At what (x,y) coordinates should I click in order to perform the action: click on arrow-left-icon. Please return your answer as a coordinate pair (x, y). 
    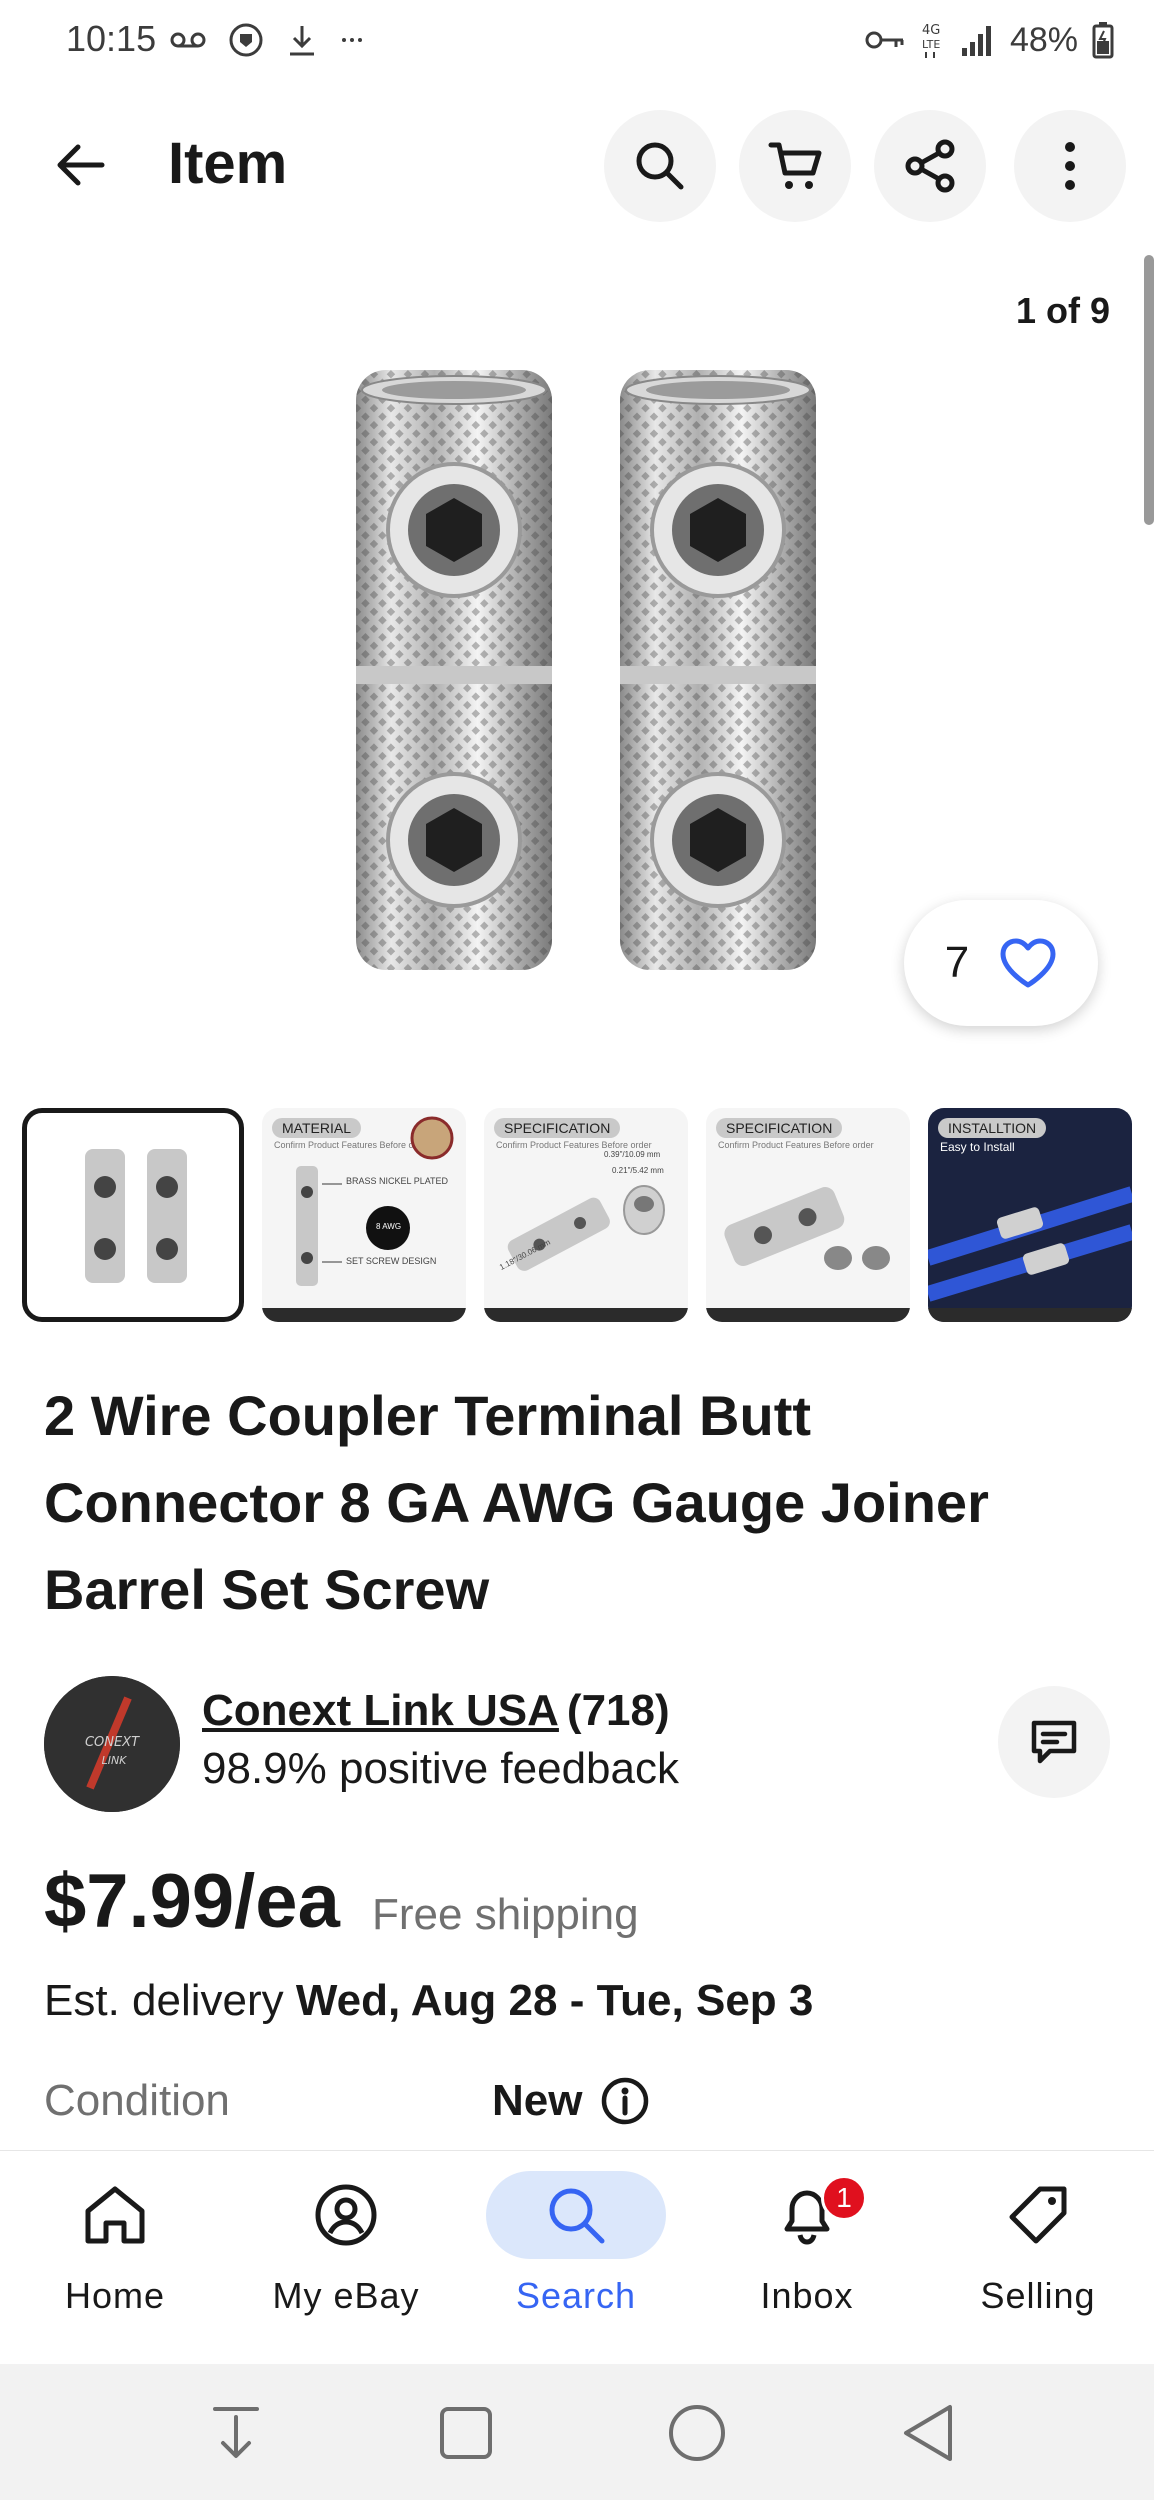
    Looking at the image, I should click on (81, 165).